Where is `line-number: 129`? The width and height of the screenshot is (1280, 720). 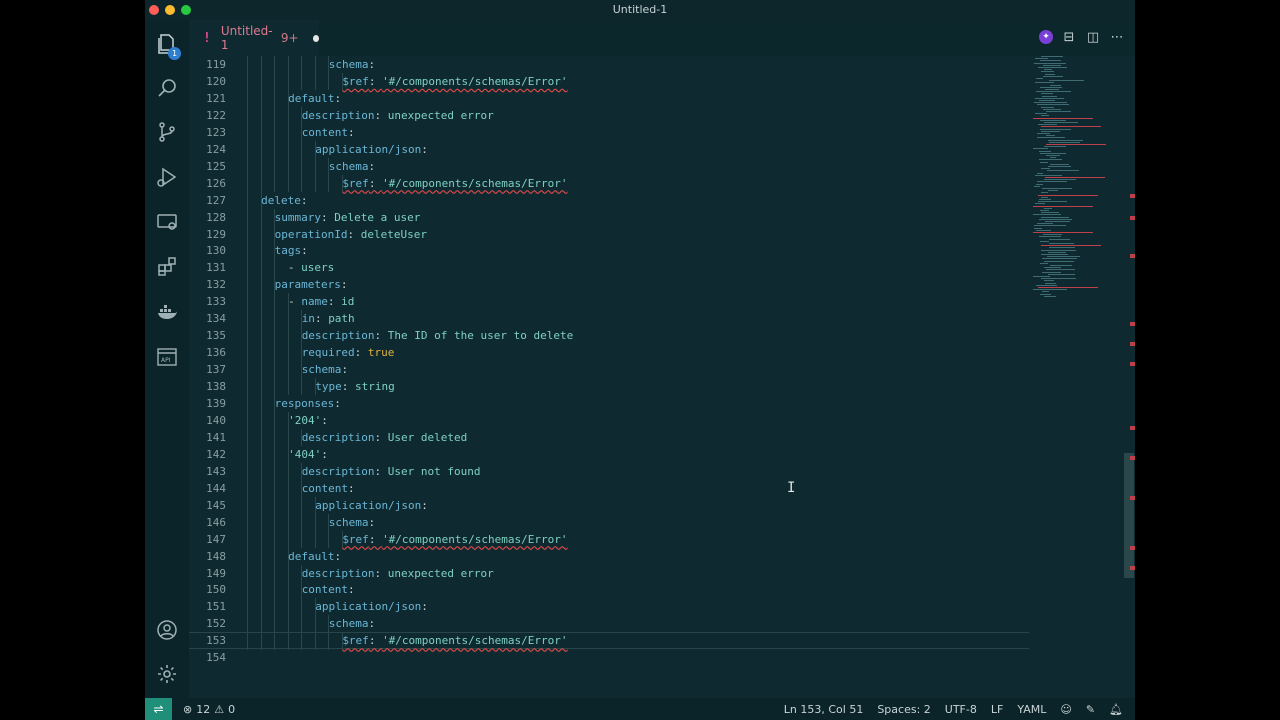
line-number: 129 is located at coordinates (216, 234).